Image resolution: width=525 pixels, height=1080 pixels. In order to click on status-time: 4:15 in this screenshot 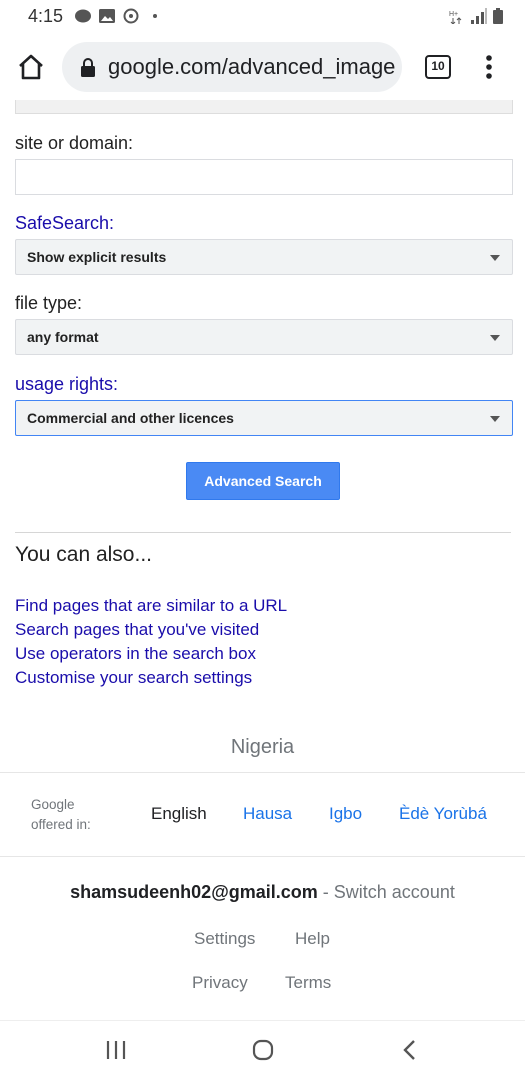, I will do `click(46, 16)`.